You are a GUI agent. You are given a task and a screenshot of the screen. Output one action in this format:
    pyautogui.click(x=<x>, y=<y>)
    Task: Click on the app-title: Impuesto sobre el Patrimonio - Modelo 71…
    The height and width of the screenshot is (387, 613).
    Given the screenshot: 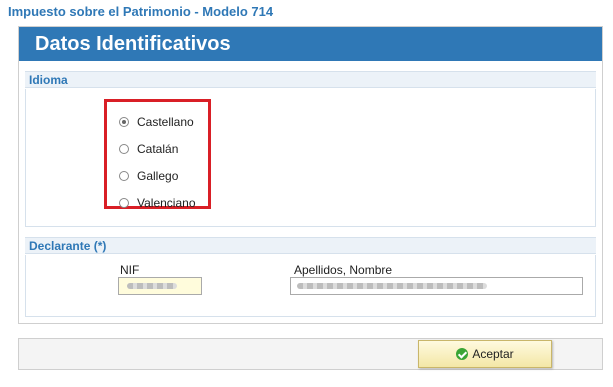 What is the action you would take?
    pyautogui.click(x=141, y=11)
    